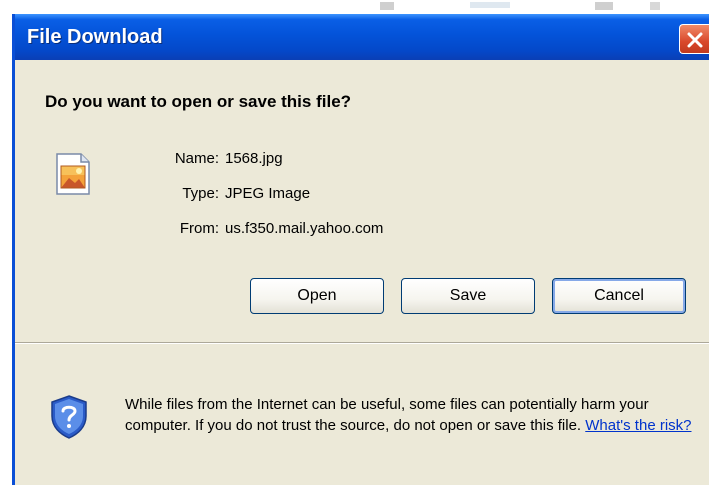 This screenshot has height=485, width=709. What do you see at coordinates (304, 228) in the screenshot?
I see `file-from-value: us.f350.mail.yahoo.com` at bounding box center [304, 228].